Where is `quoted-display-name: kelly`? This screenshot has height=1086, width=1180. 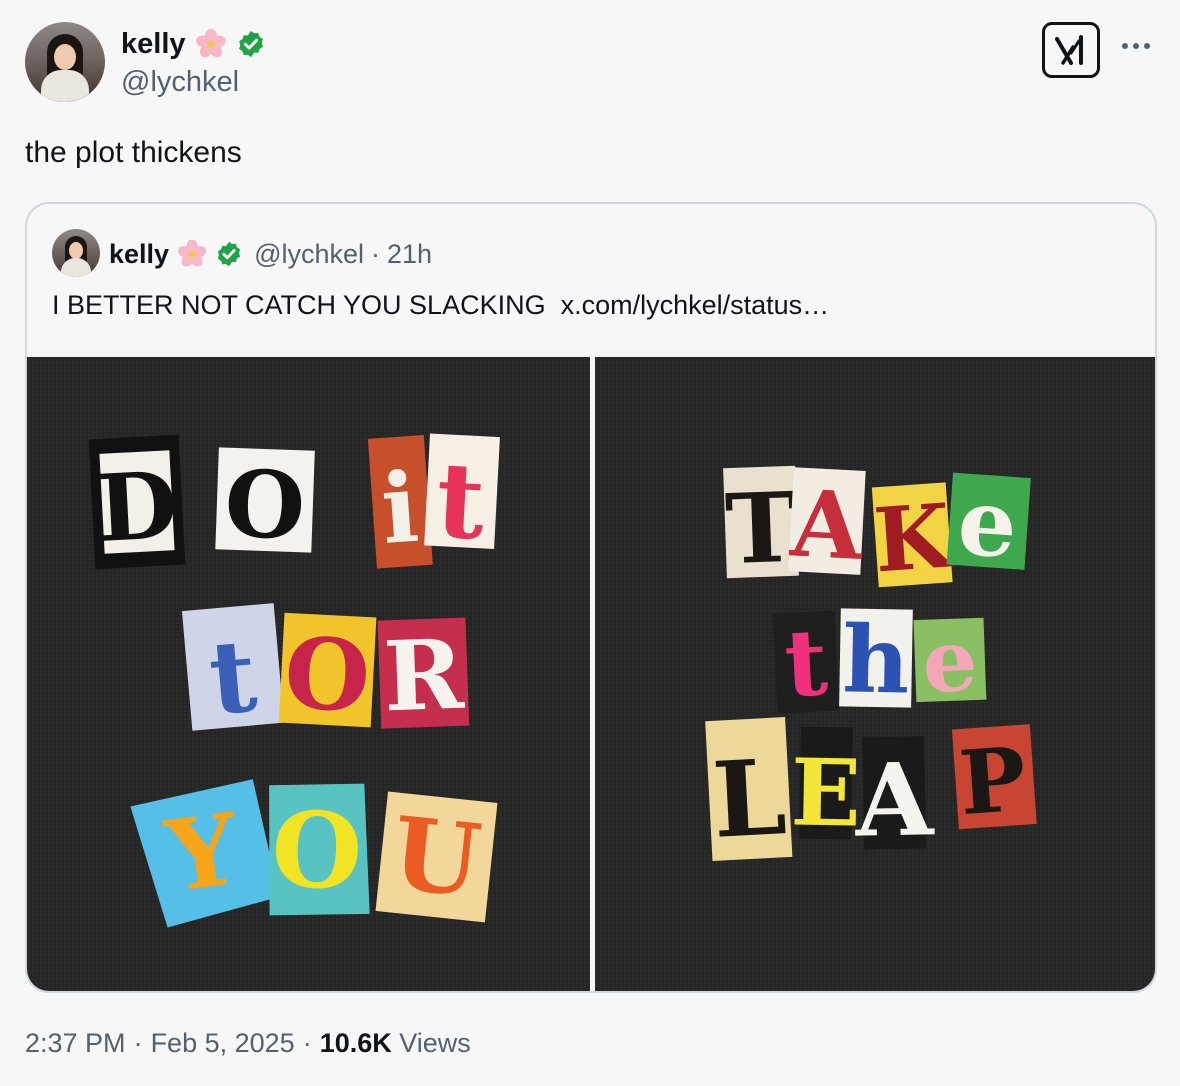
quoted-display-name: kelly is located at coordinates (139, 254).